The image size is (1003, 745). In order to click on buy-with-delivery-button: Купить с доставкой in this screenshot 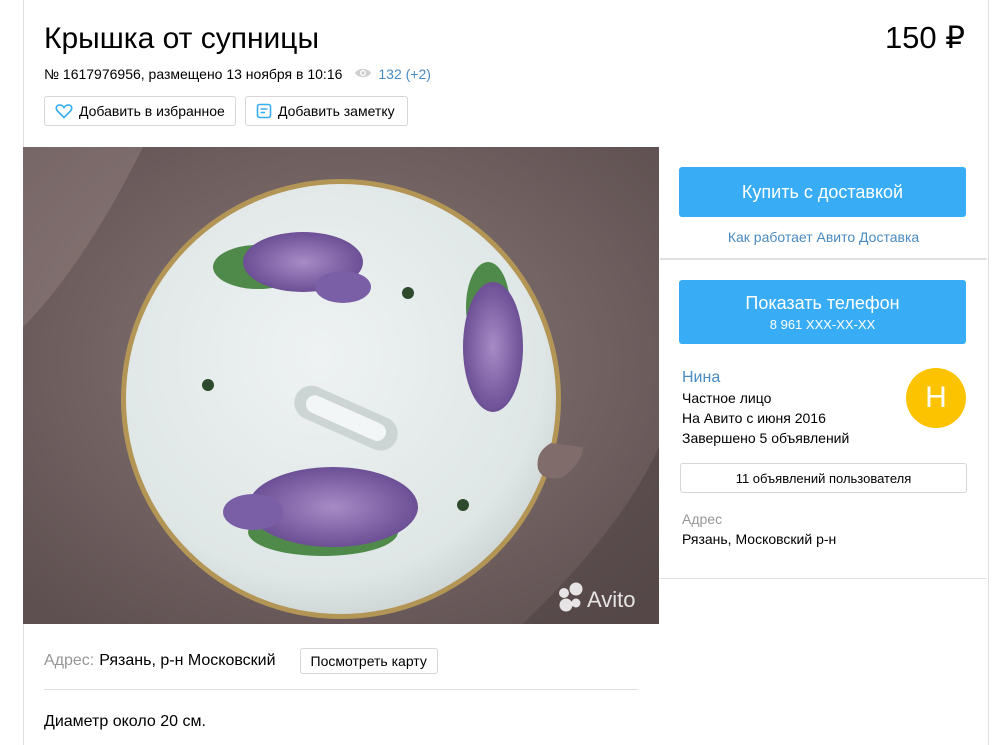, I will do `click(822, 192)`.